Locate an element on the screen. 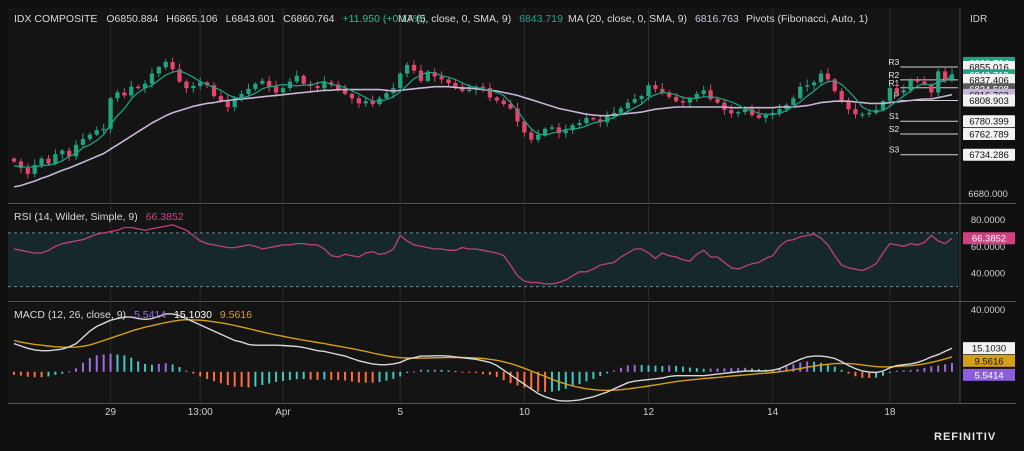 This screenshot has width=1024, height=451. macd-value-tag-label: 9.5616 is located at coordinates (988, 361).